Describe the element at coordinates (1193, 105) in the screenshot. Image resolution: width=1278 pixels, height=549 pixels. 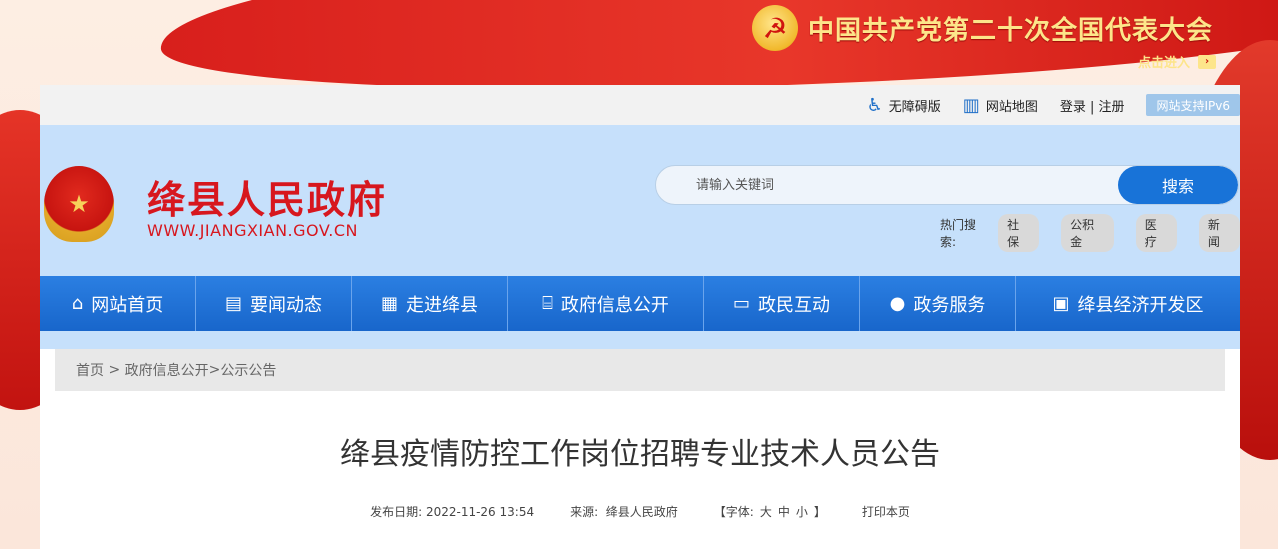
I see `ipv6-badge: 网站支持IPv6` at that location.